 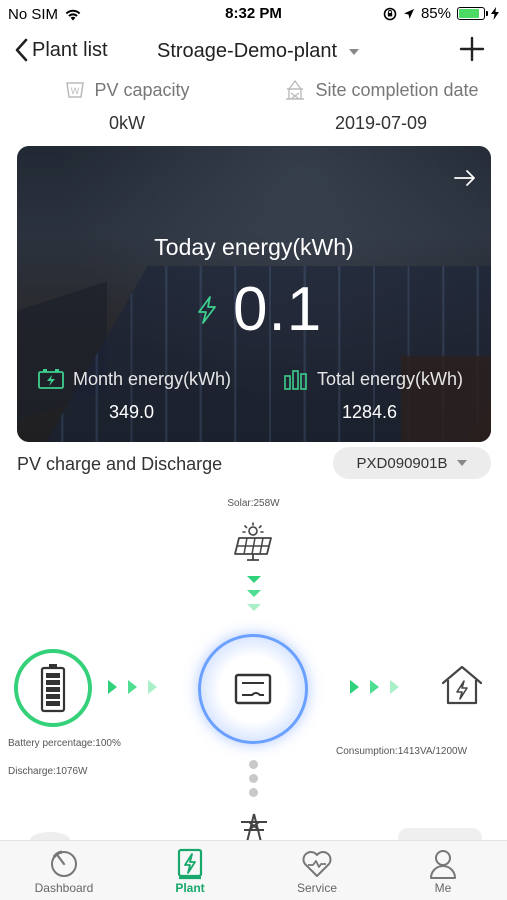 I want to click on tab-bar: Dashboard Plant Service Me, so click(x=253, y=870).